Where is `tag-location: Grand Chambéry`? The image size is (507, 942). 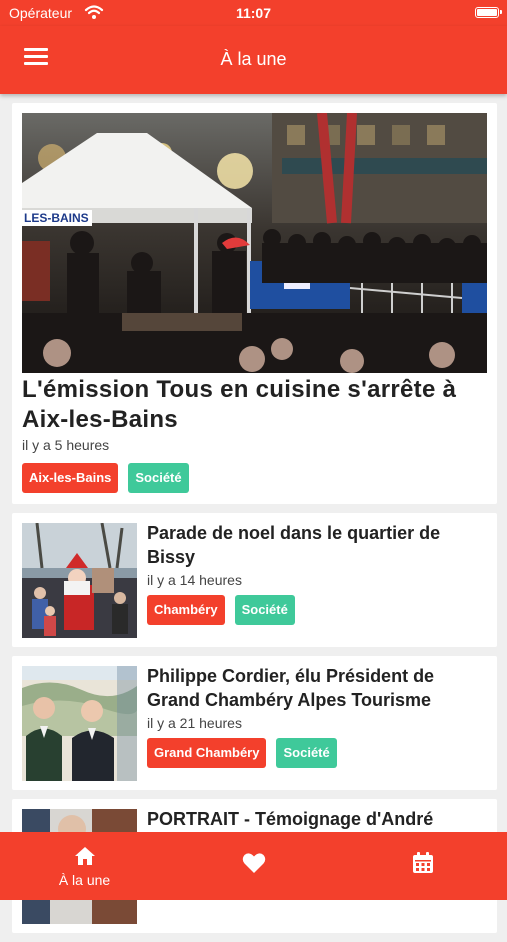 tag-location: Grand Chambéry is located at coordinates (207, 753).